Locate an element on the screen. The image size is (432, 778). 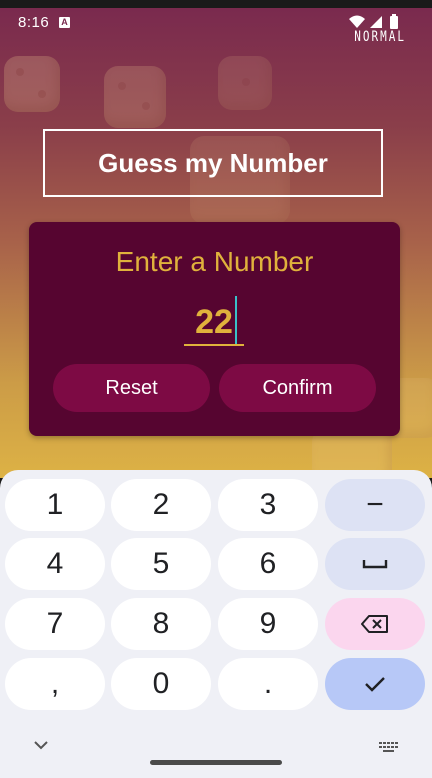
wifi-icon is located at coordinates (357, 21).